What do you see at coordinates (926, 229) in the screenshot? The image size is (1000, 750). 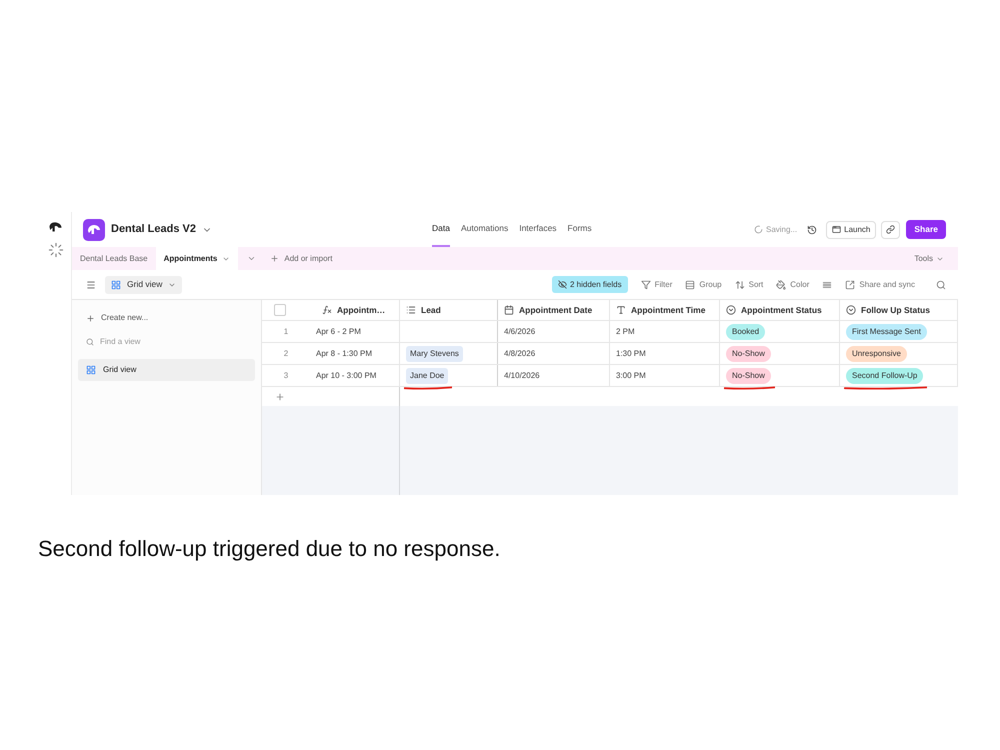 I see `share-button: Share` at bounding box center [926, 229].